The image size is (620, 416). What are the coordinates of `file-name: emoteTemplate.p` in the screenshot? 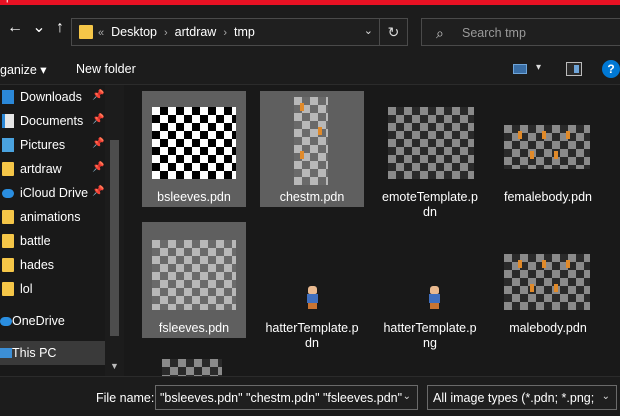 It's located at (430, 197).